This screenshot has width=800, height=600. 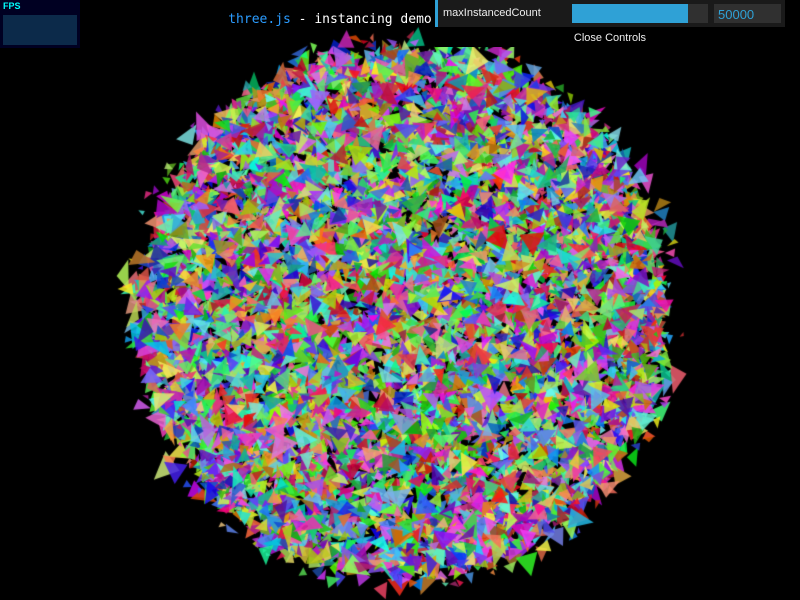 What do you see at coordinates (40, 30) in the screenshot?
I see `fps-graph` at bounding box center [40, 30].